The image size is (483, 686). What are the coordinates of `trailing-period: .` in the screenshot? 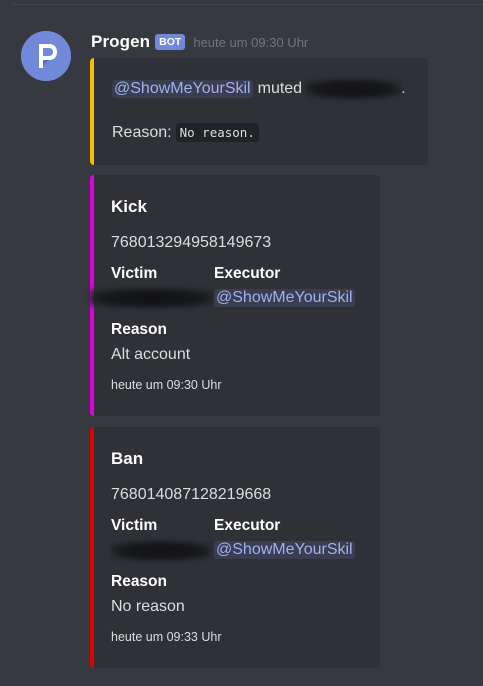 It's located at (403, 88).